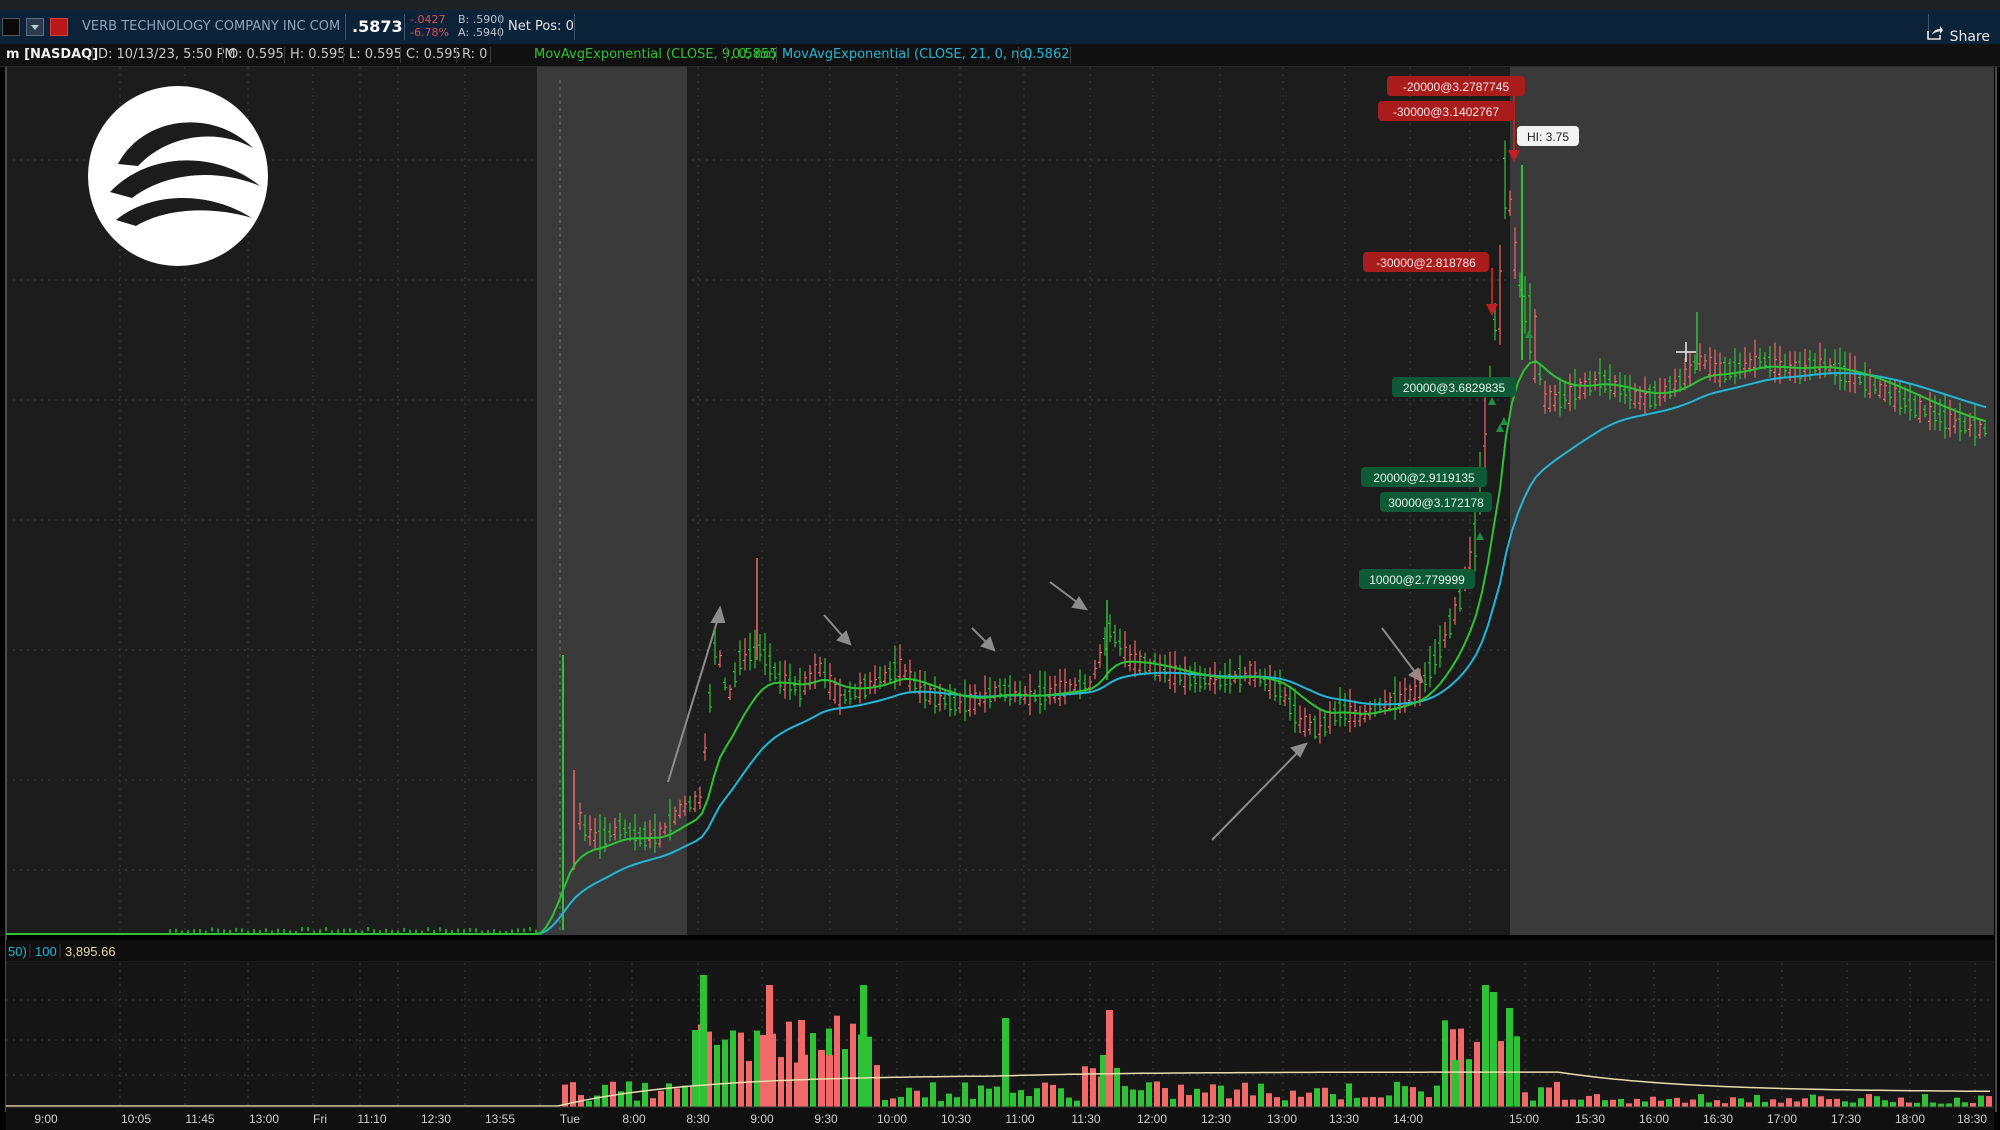 The image size is (2000, 1130). Describe the element at coordinates (1524, 1119) in the screenshot. I see `time-tick-label: 15:00` at that location.